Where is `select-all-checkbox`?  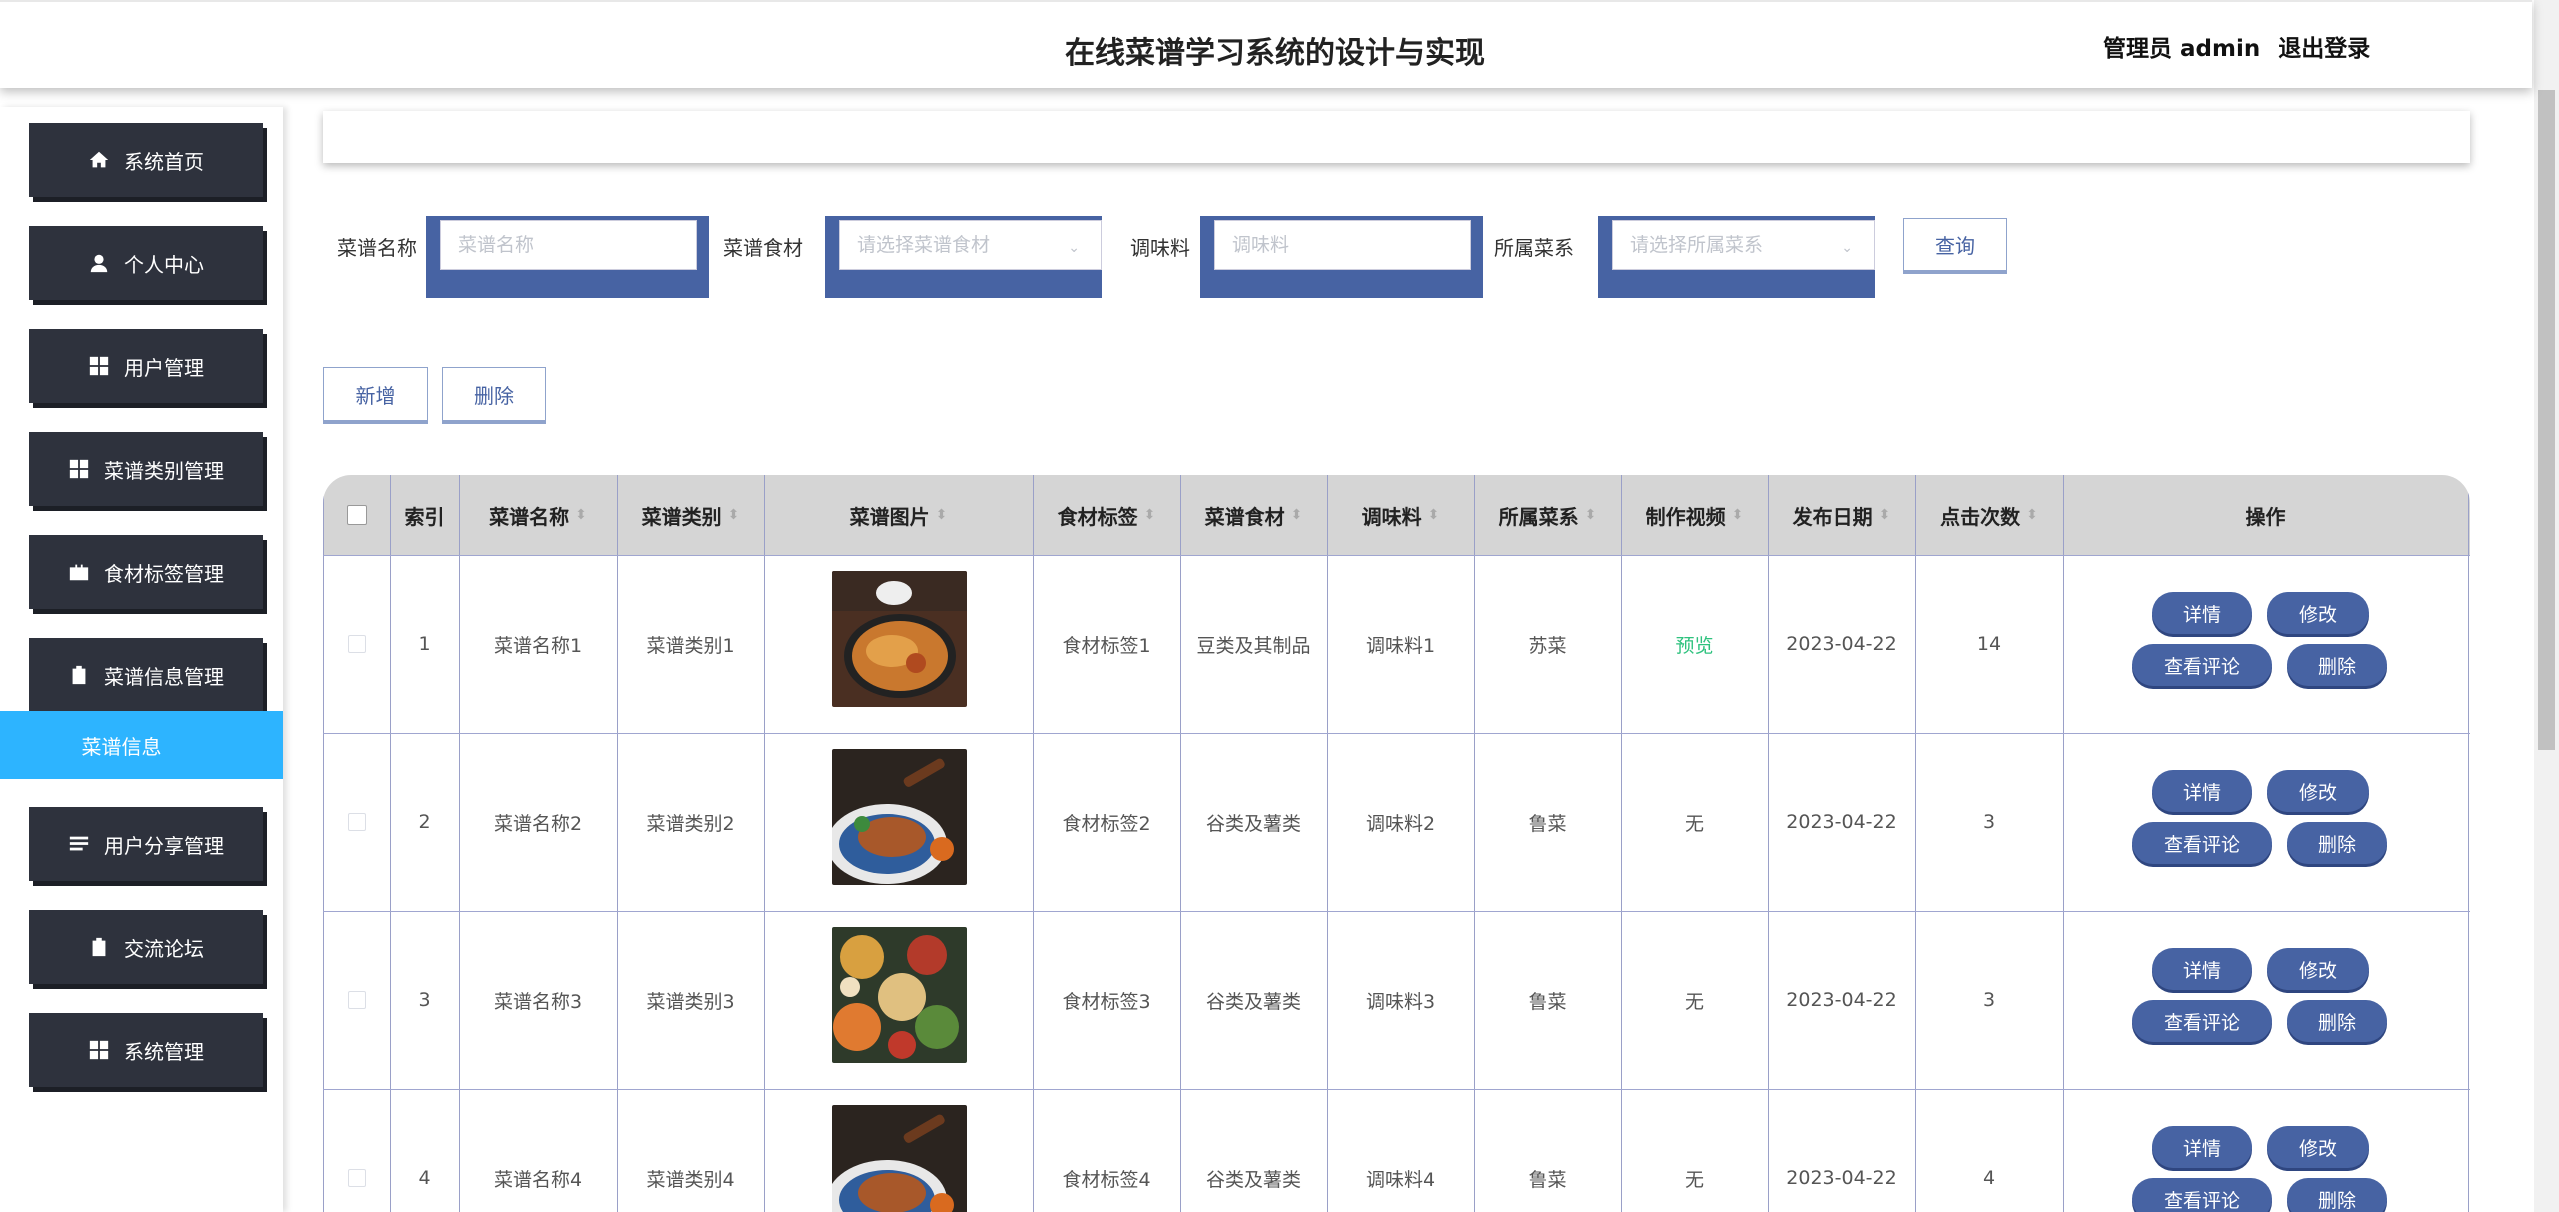
select-all-checkbox is located at coordinates (356, 515).